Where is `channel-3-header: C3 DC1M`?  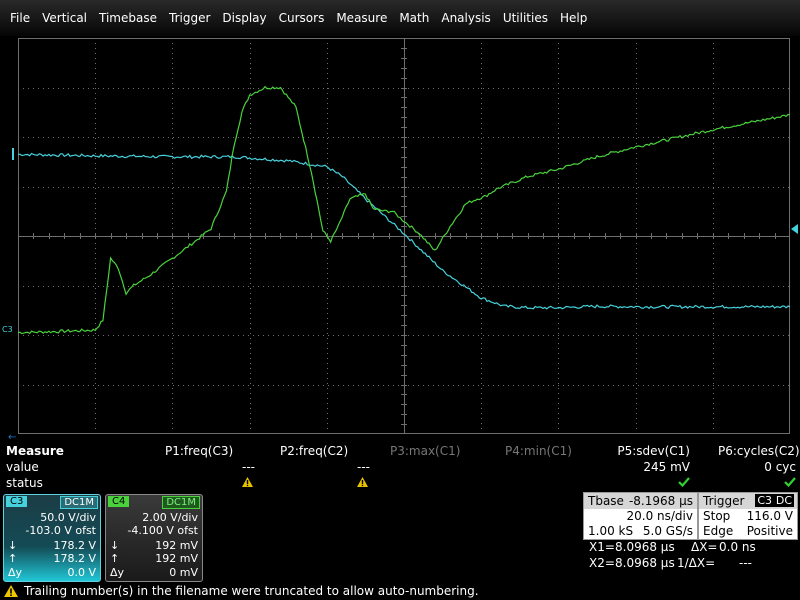
channel-3-header: C3 DC1M is located at coordinates (52, 502).